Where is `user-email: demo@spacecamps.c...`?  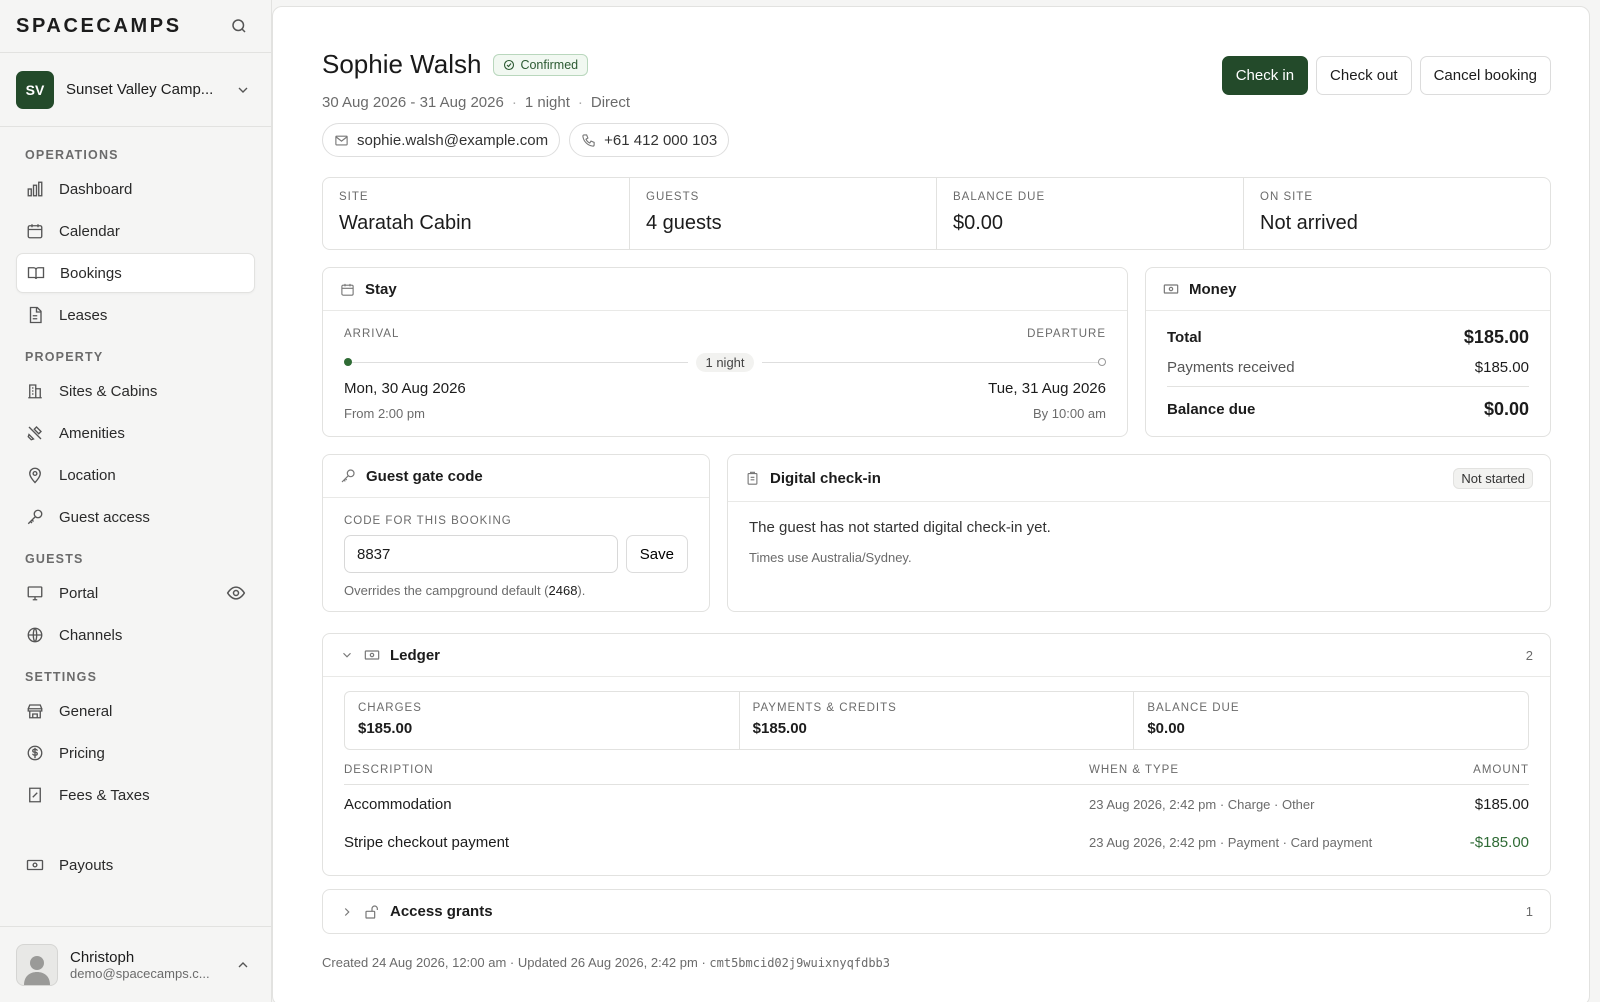
user-email: demo@spacecamps.c... is located at coordinates (140, 973).